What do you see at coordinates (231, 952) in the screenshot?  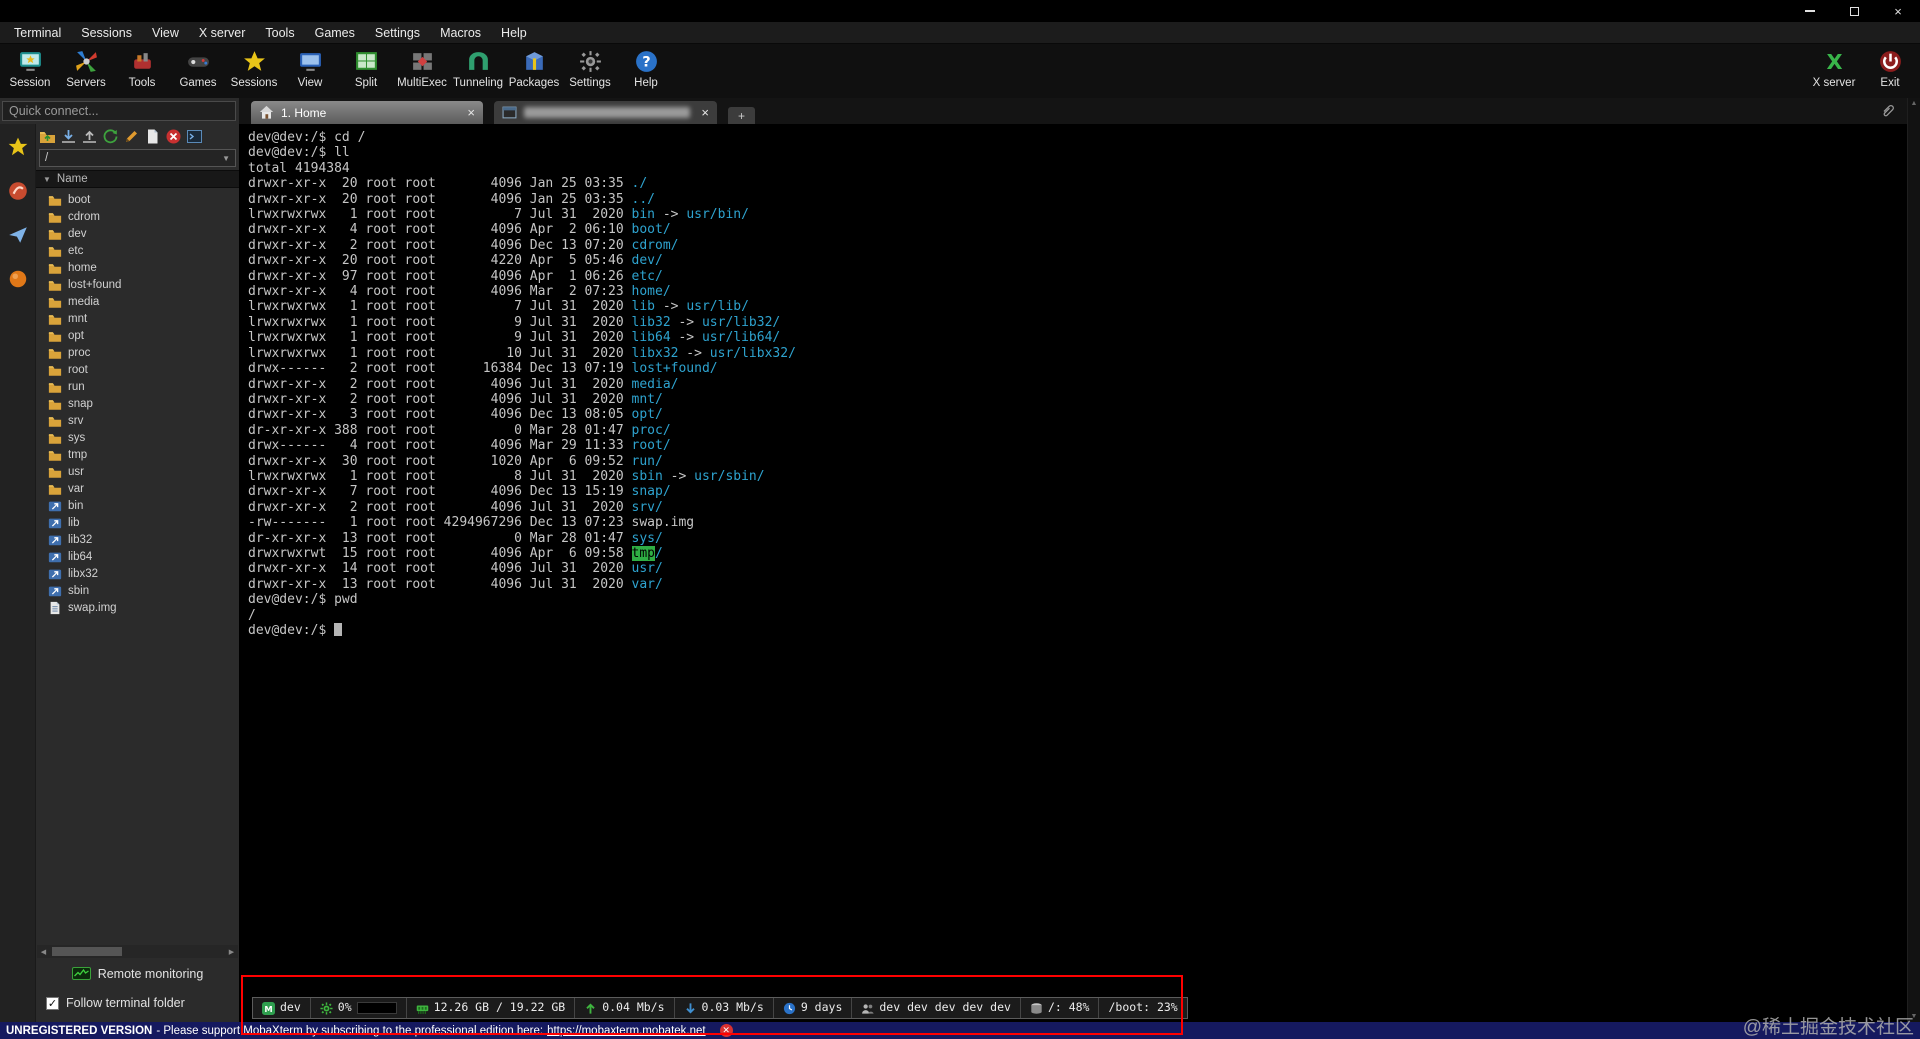 I see `scroll-right-icon: ▶` at bounding box center [231, 952].